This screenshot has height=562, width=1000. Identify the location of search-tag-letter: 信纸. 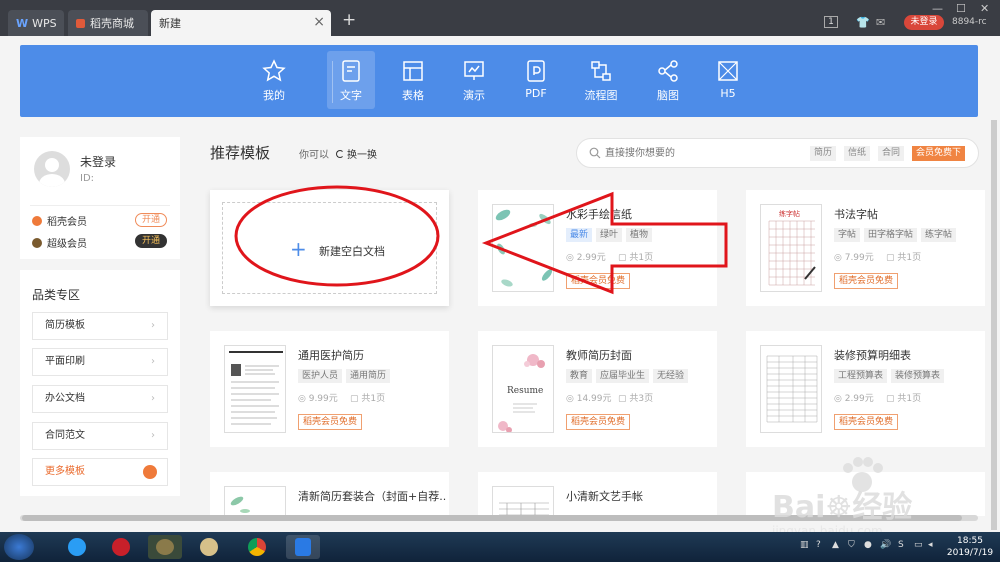
(857, 153).